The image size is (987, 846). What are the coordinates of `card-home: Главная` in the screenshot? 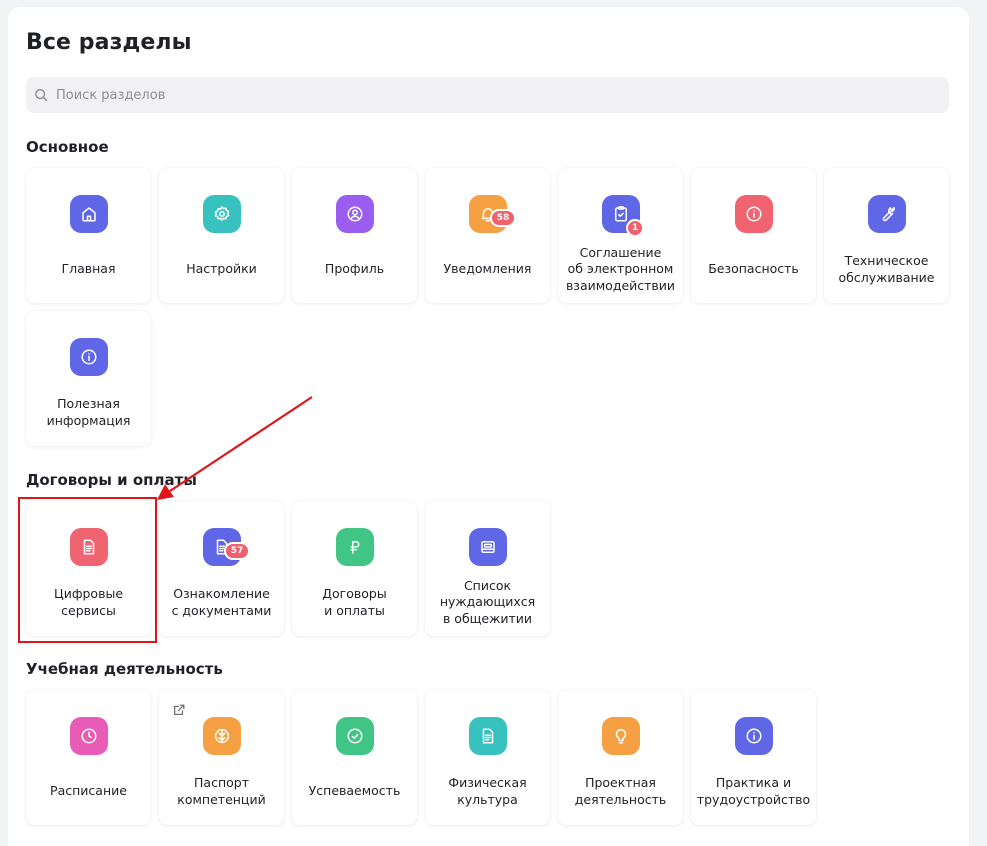 It's located at (88, 235).